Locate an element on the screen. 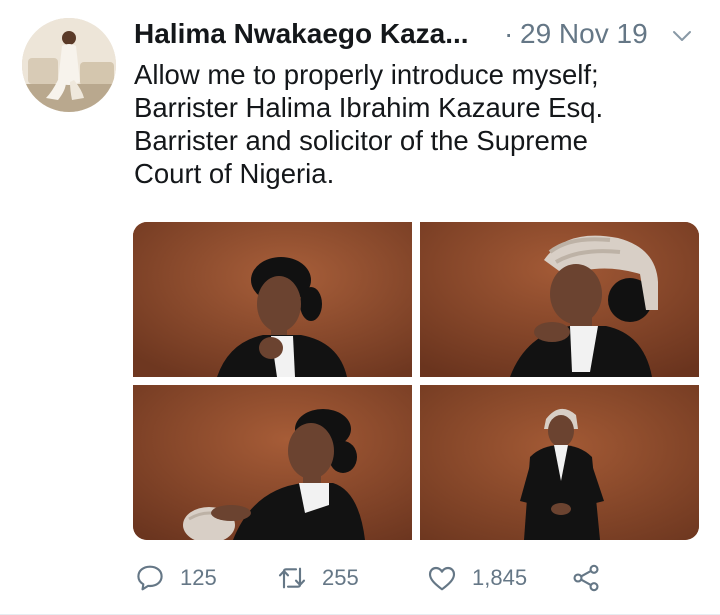  share-button is located at coordinates (586, 578).